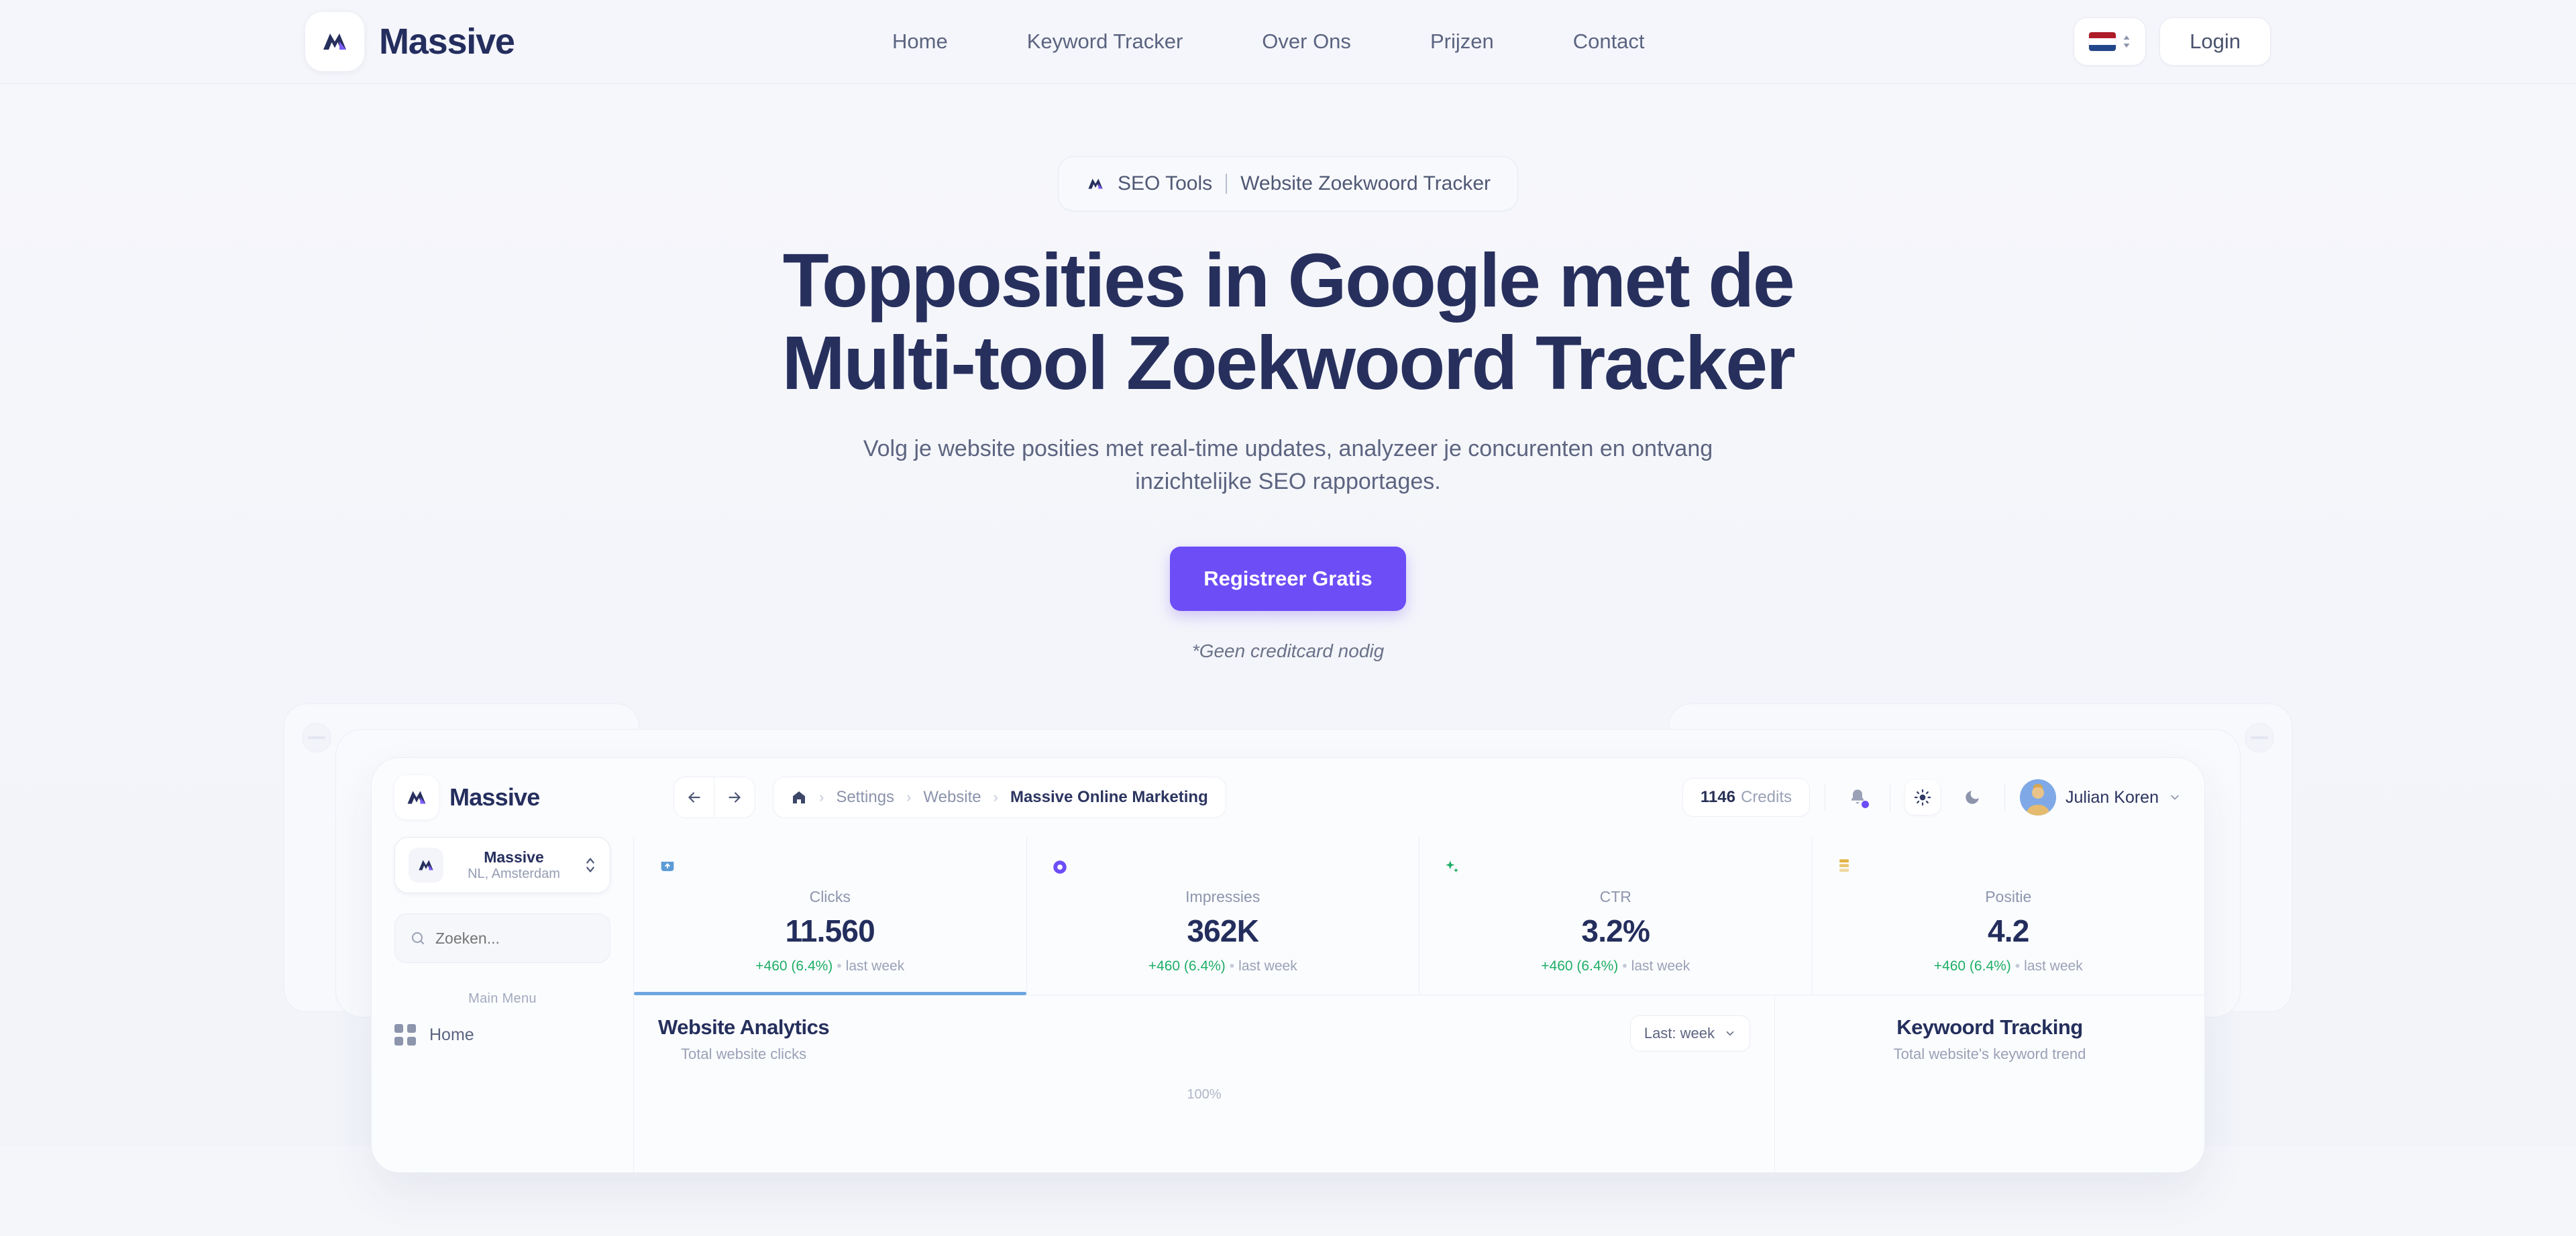 The height and width of the screenshot is (1236, 2576). Describe the element at coordinates (514, 857) in the screenshot. I see `workspace-name: Massive` at that location.